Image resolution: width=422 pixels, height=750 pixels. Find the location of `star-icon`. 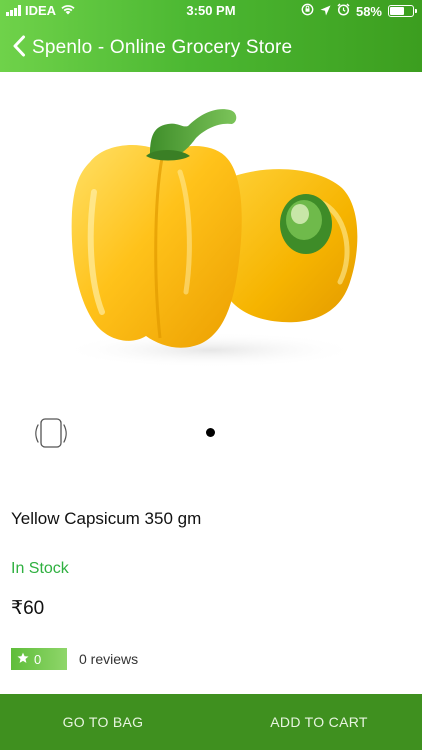

star-icon is located at coordinates (23, 659).